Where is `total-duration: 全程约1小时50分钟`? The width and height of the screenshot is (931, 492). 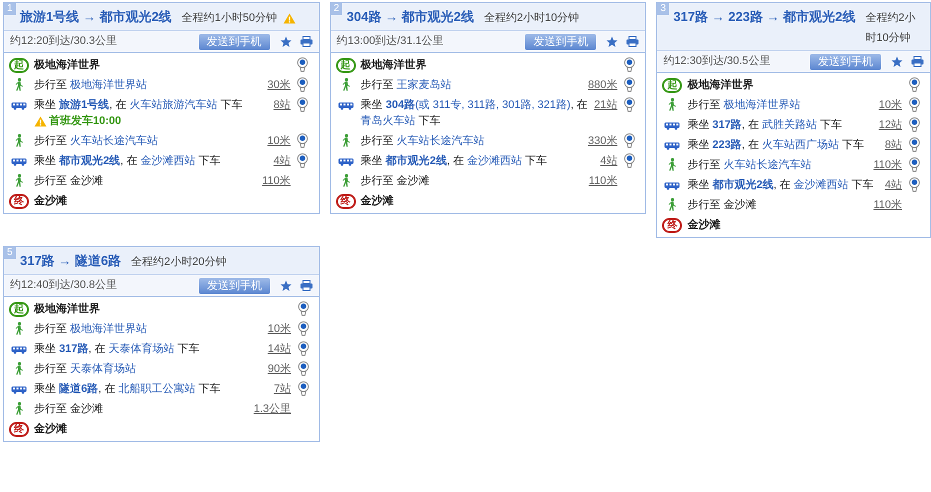
total-duration: 全程约1小时50分钟 is located at coordinates (230, 18).